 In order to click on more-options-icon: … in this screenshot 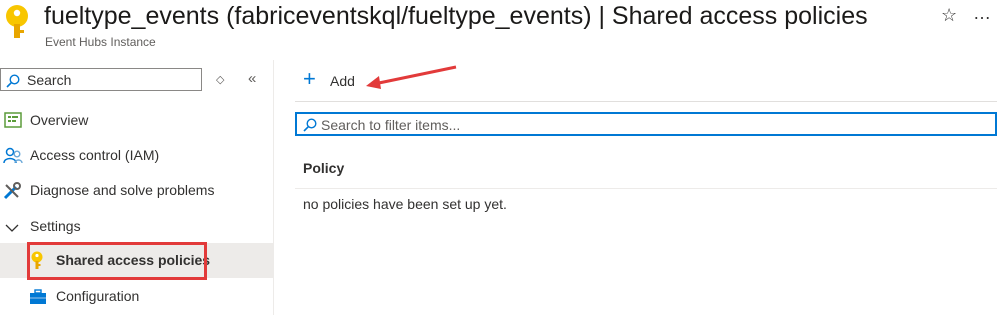, I will do `click(982, 13)`.